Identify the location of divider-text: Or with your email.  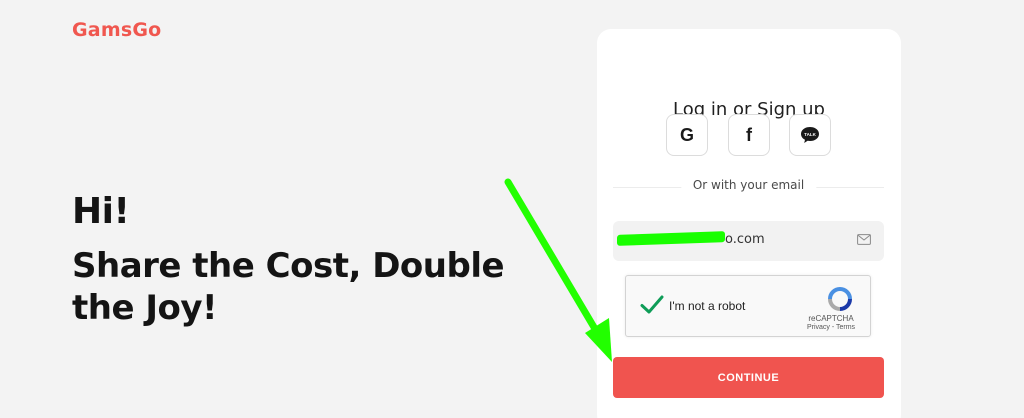
(748, 185).